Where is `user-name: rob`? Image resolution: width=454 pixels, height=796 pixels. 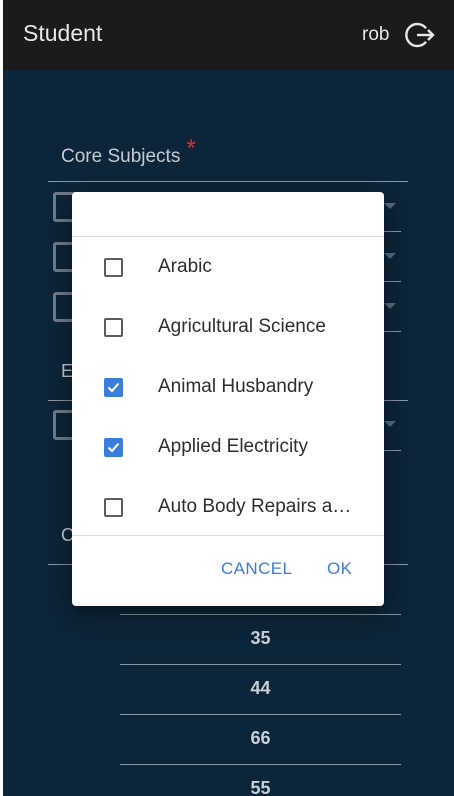
user-name: rob is located at coordinates (376, 34).